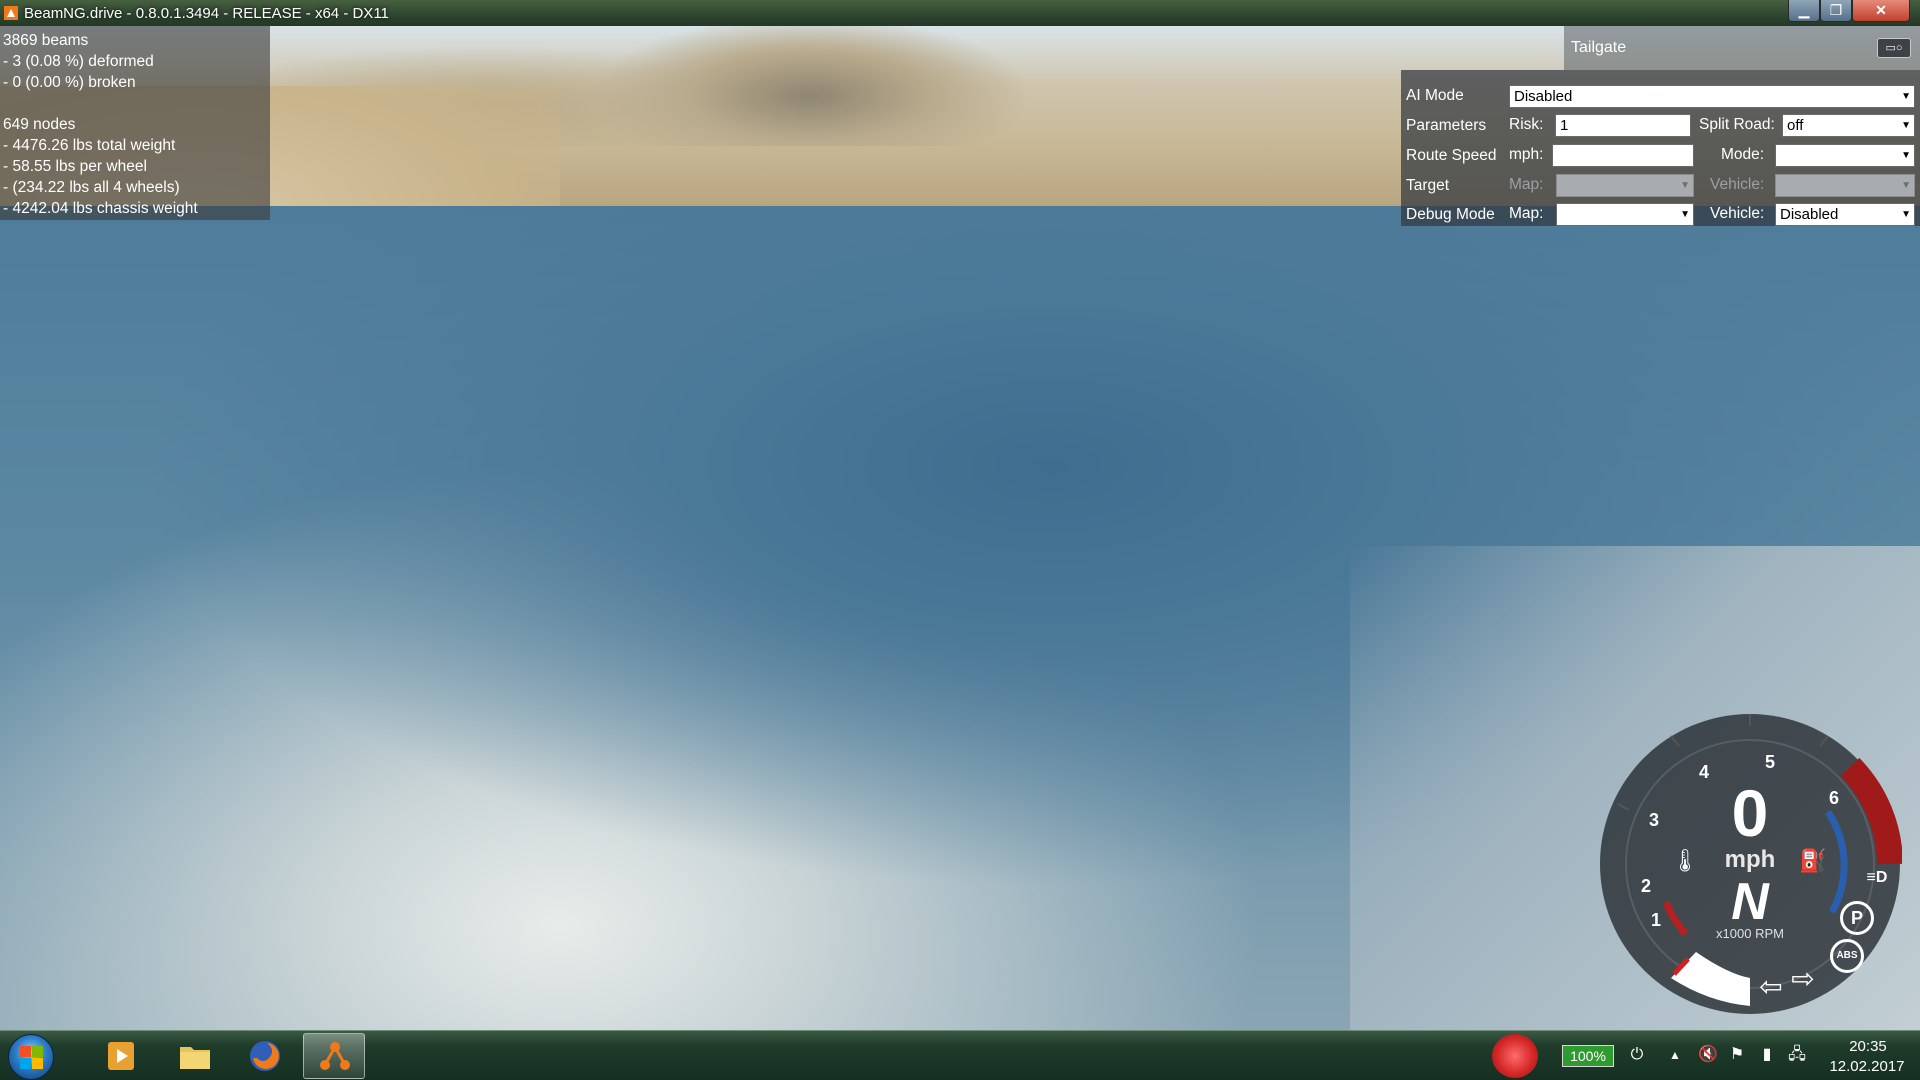 This screenshot has height=1080, width=1920. What do you see at coordinates (1857, 918) in the screenshot?
I see `parking-brake-icon: P` at bounding box center [1857, 918].